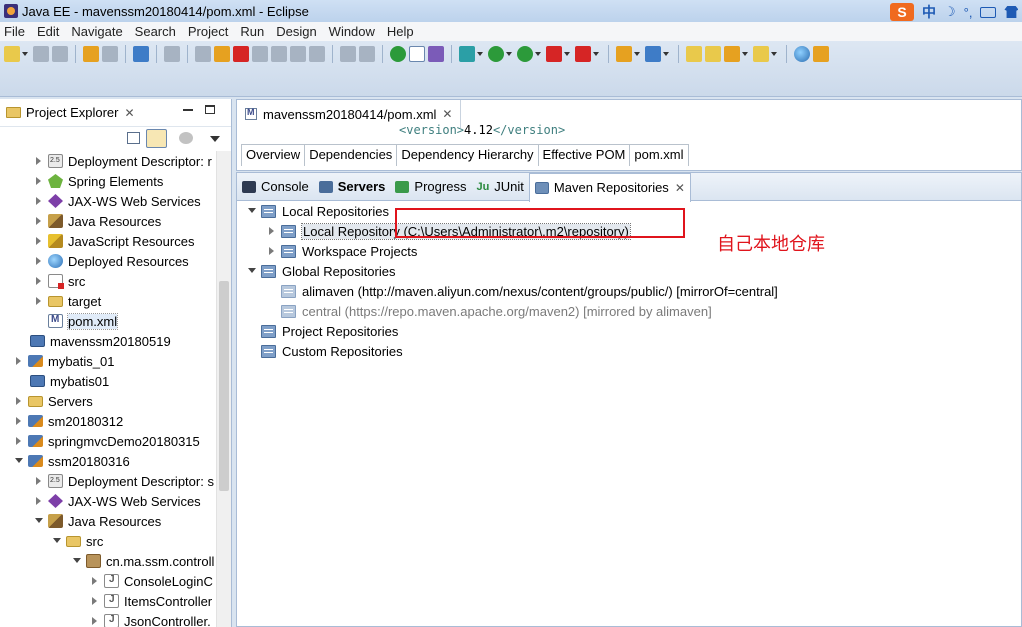  Describe the element at coordinates (108, 561) in the screenshot. I see `tree-item: cn.ma.ssm.controll` at that location.